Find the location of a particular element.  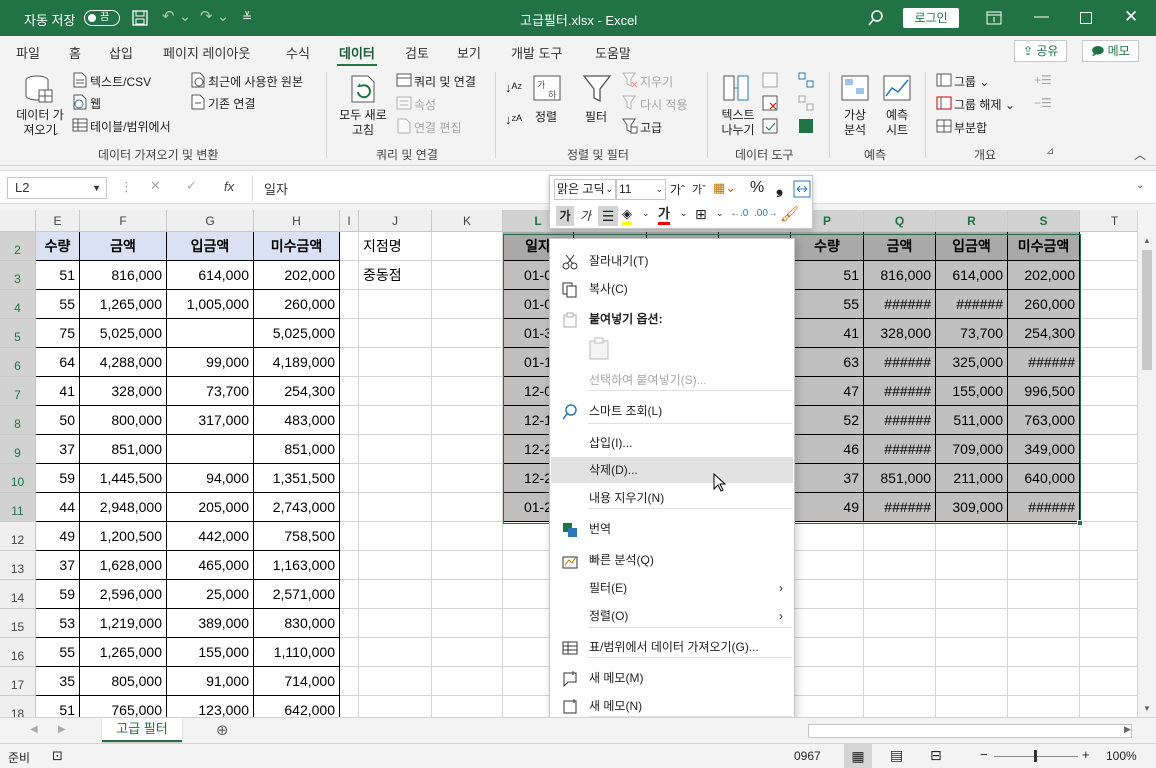

row-header: 16 is located at coordinates (18, 652).